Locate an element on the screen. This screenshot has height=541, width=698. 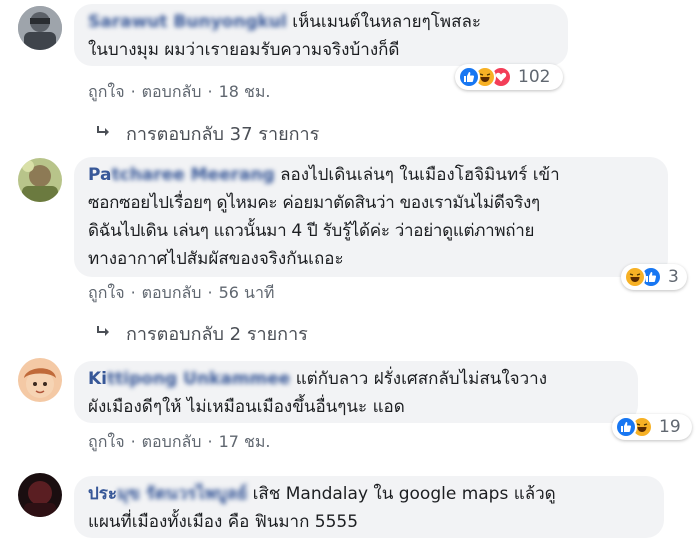
comment-text: ในบางมุม ผมว่าเรายอมรับความจริงบ้างก็ดี is located at coordinates (244, 50).